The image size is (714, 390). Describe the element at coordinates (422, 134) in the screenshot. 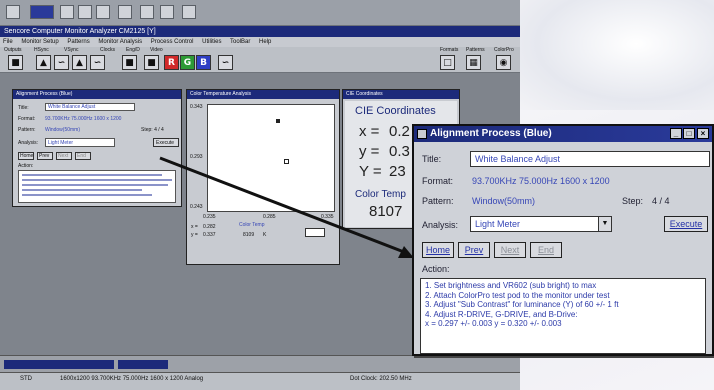

I see `system-menu-icon` at that location.